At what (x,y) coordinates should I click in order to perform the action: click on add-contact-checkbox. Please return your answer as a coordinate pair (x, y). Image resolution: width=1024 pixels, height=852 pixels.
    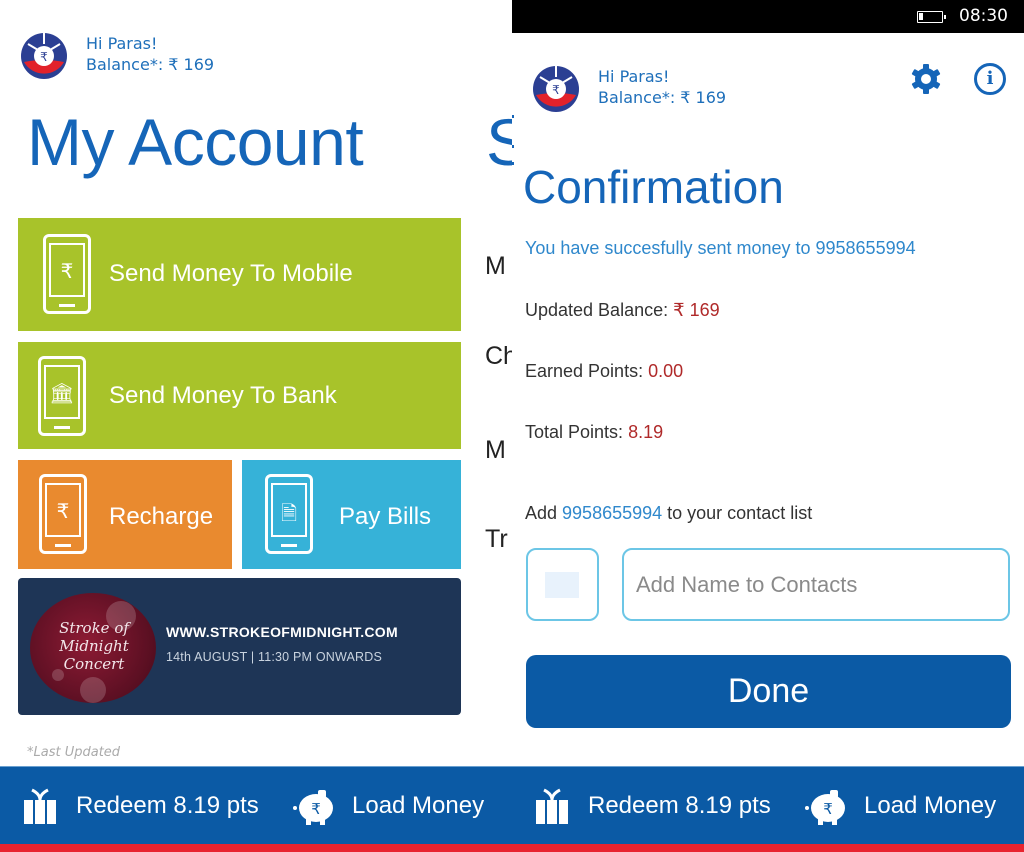
    Looking at the image, I should click on (562, 584).